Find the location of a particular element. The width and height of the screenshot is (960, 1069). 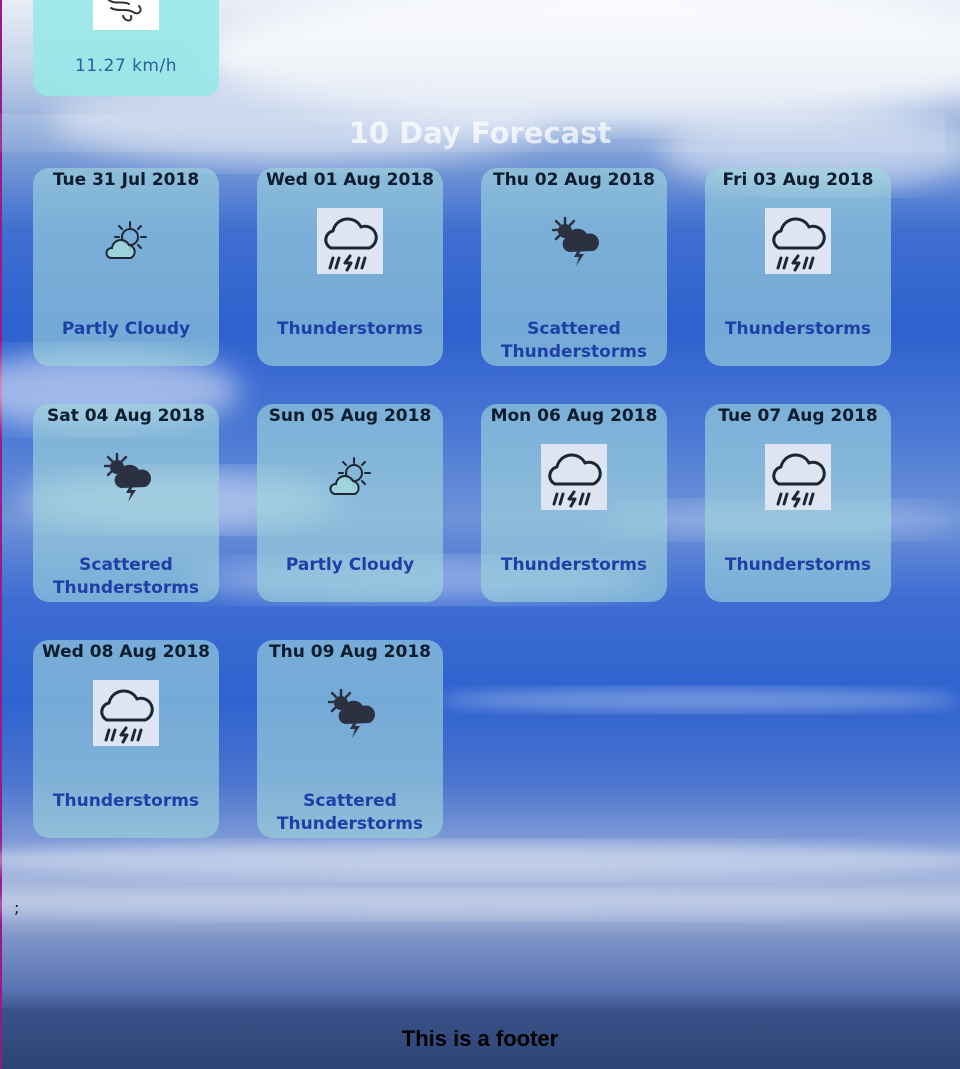

forecast-card: Thu 09 Aug 2018 Scattered Thunderstorms is located at coordinates (350, 739).